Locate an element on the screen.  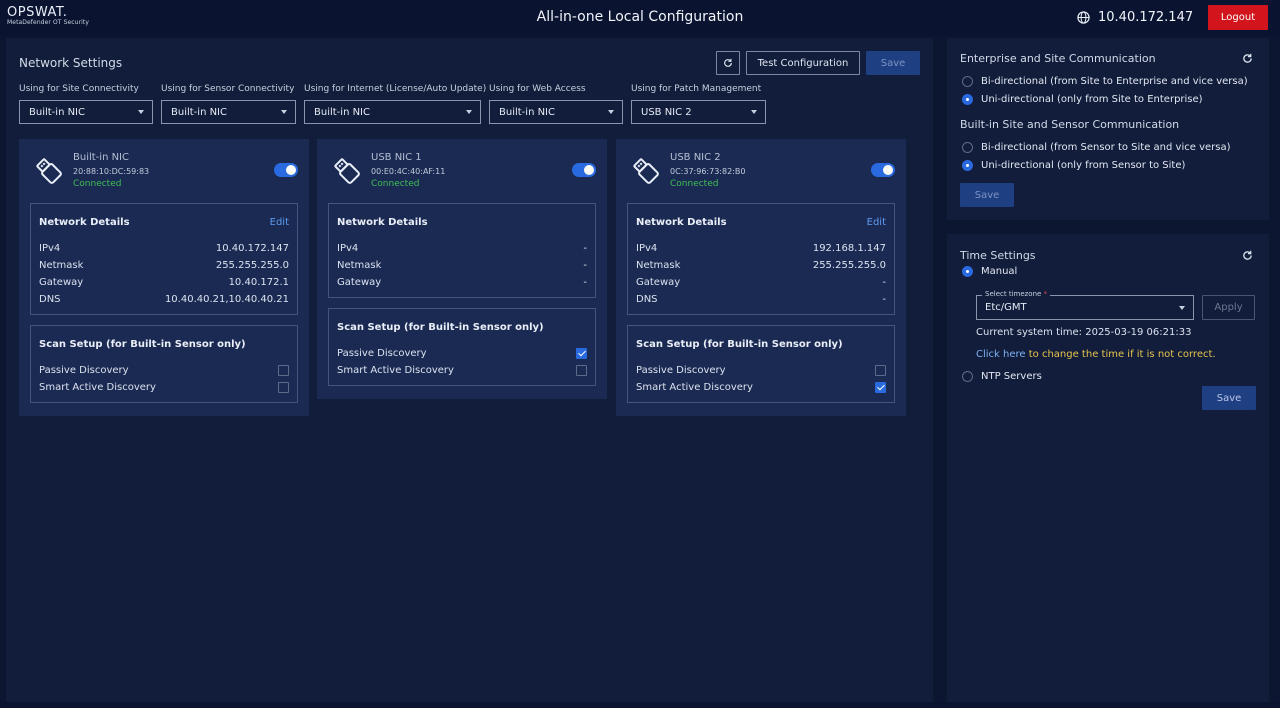
radio-label: NTP Servers is located at coordinates (1011, 376).